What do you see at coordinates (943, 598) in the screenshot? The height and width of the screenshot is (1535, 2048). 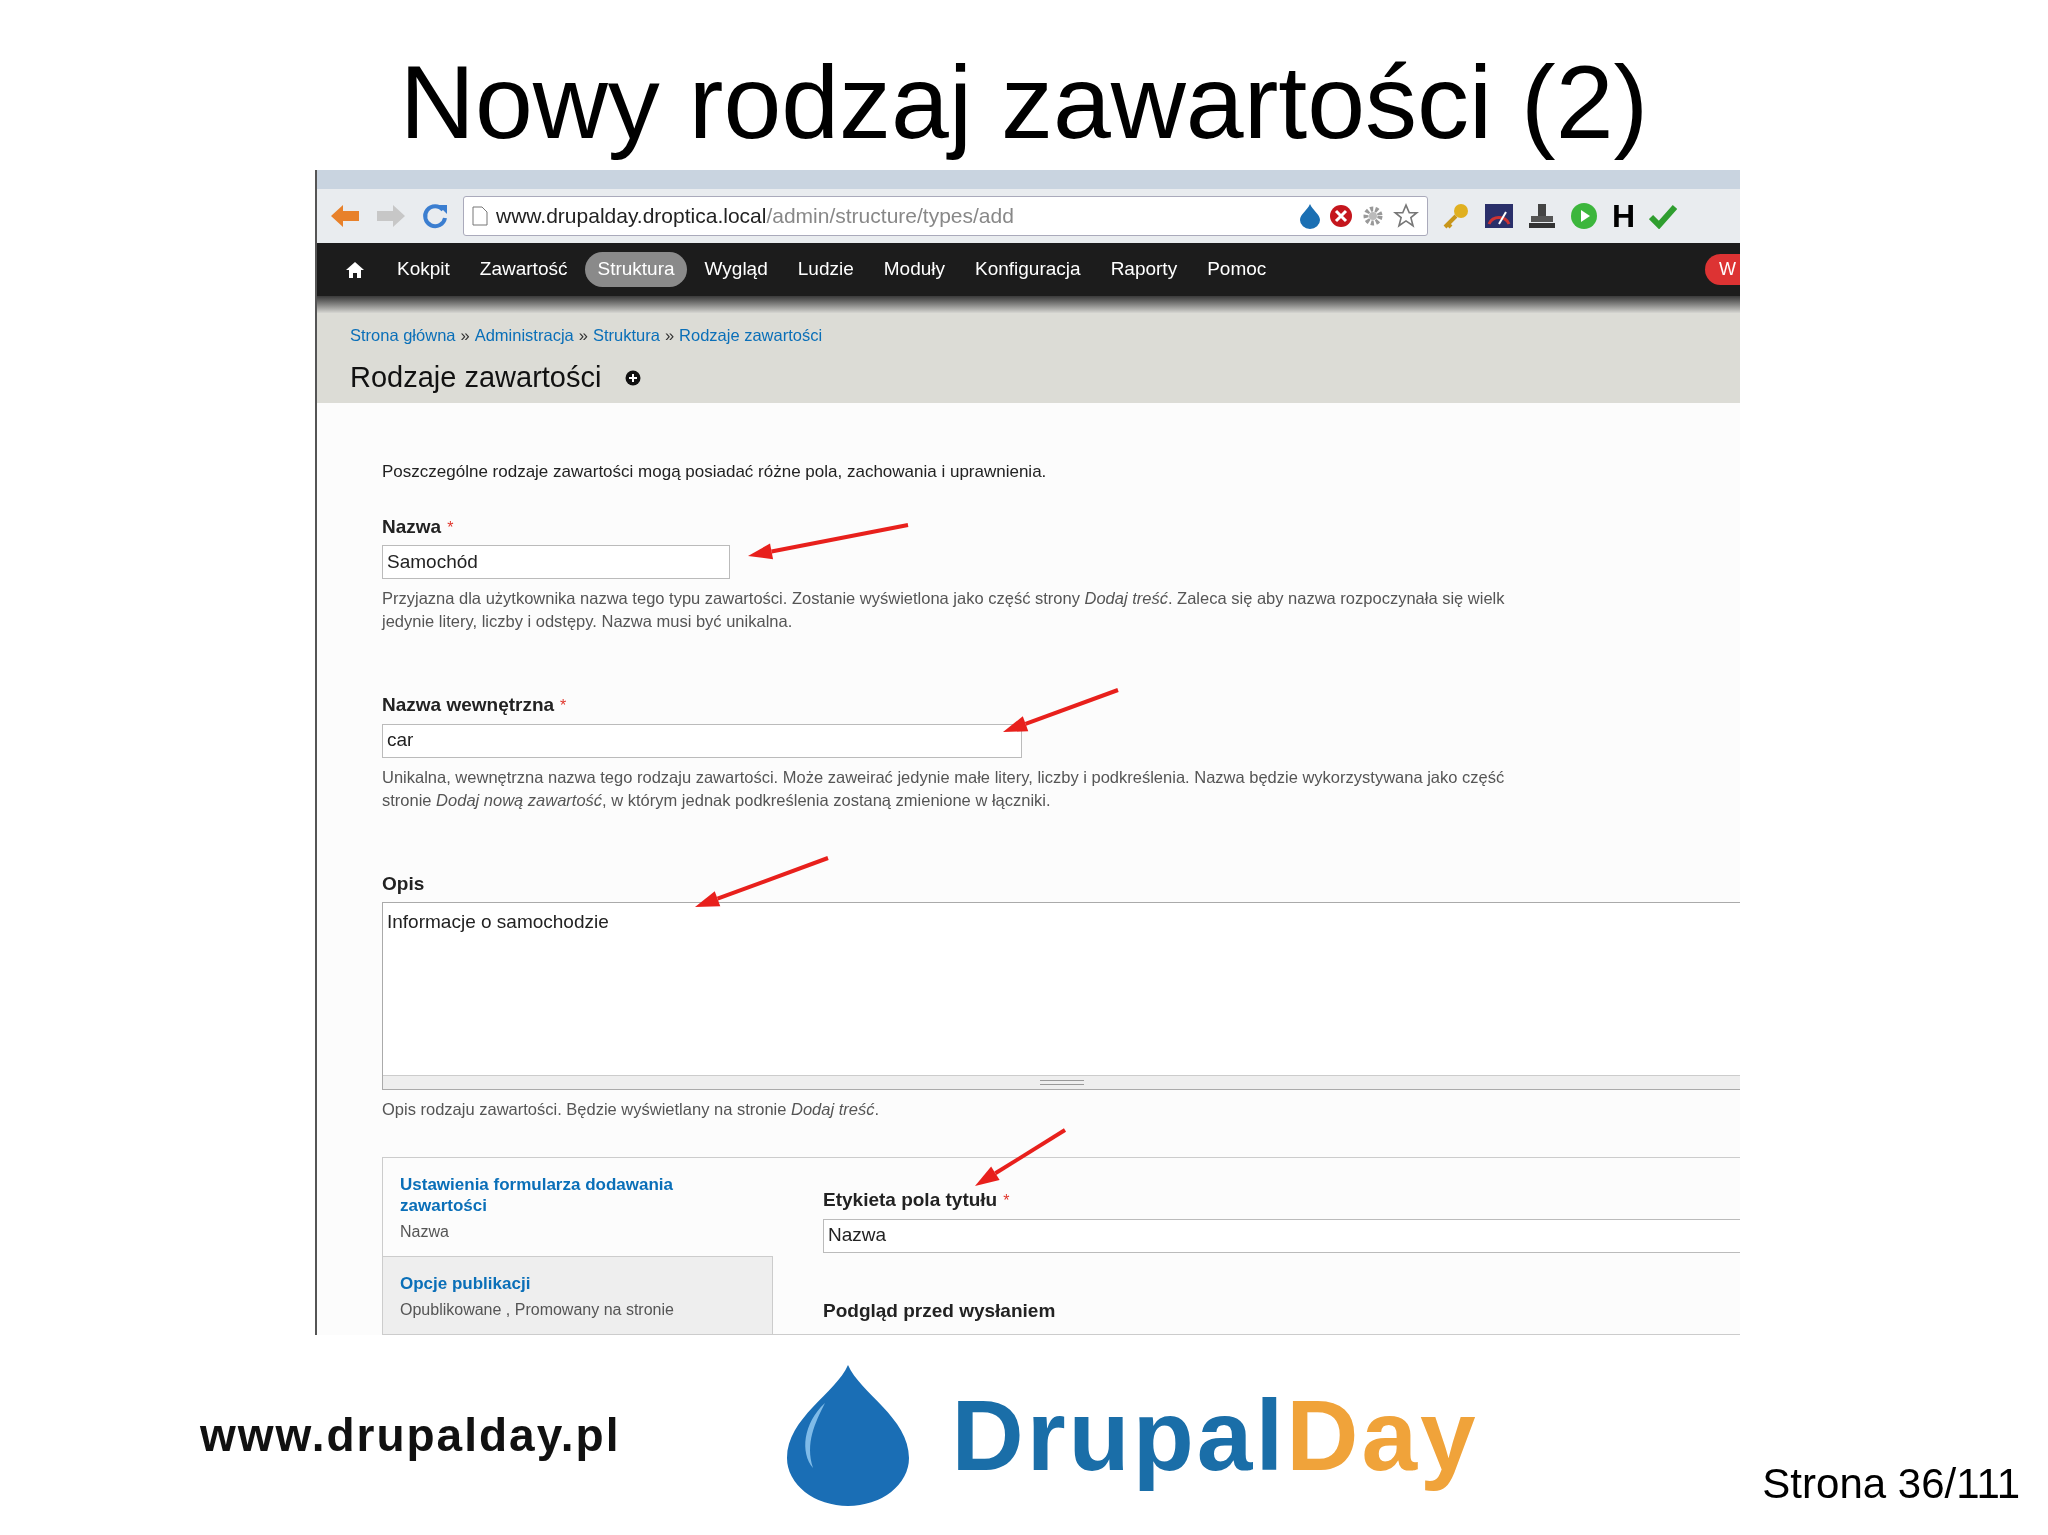 I see `help-text: Przyjazna dla użytkownika nazwa tego typu zawartości. Zostanie wyświetlona jako część strony Dodaj treść. Zaleca się aby nazwa rozpoczynała się wielk` at bounding box center [943, 598].